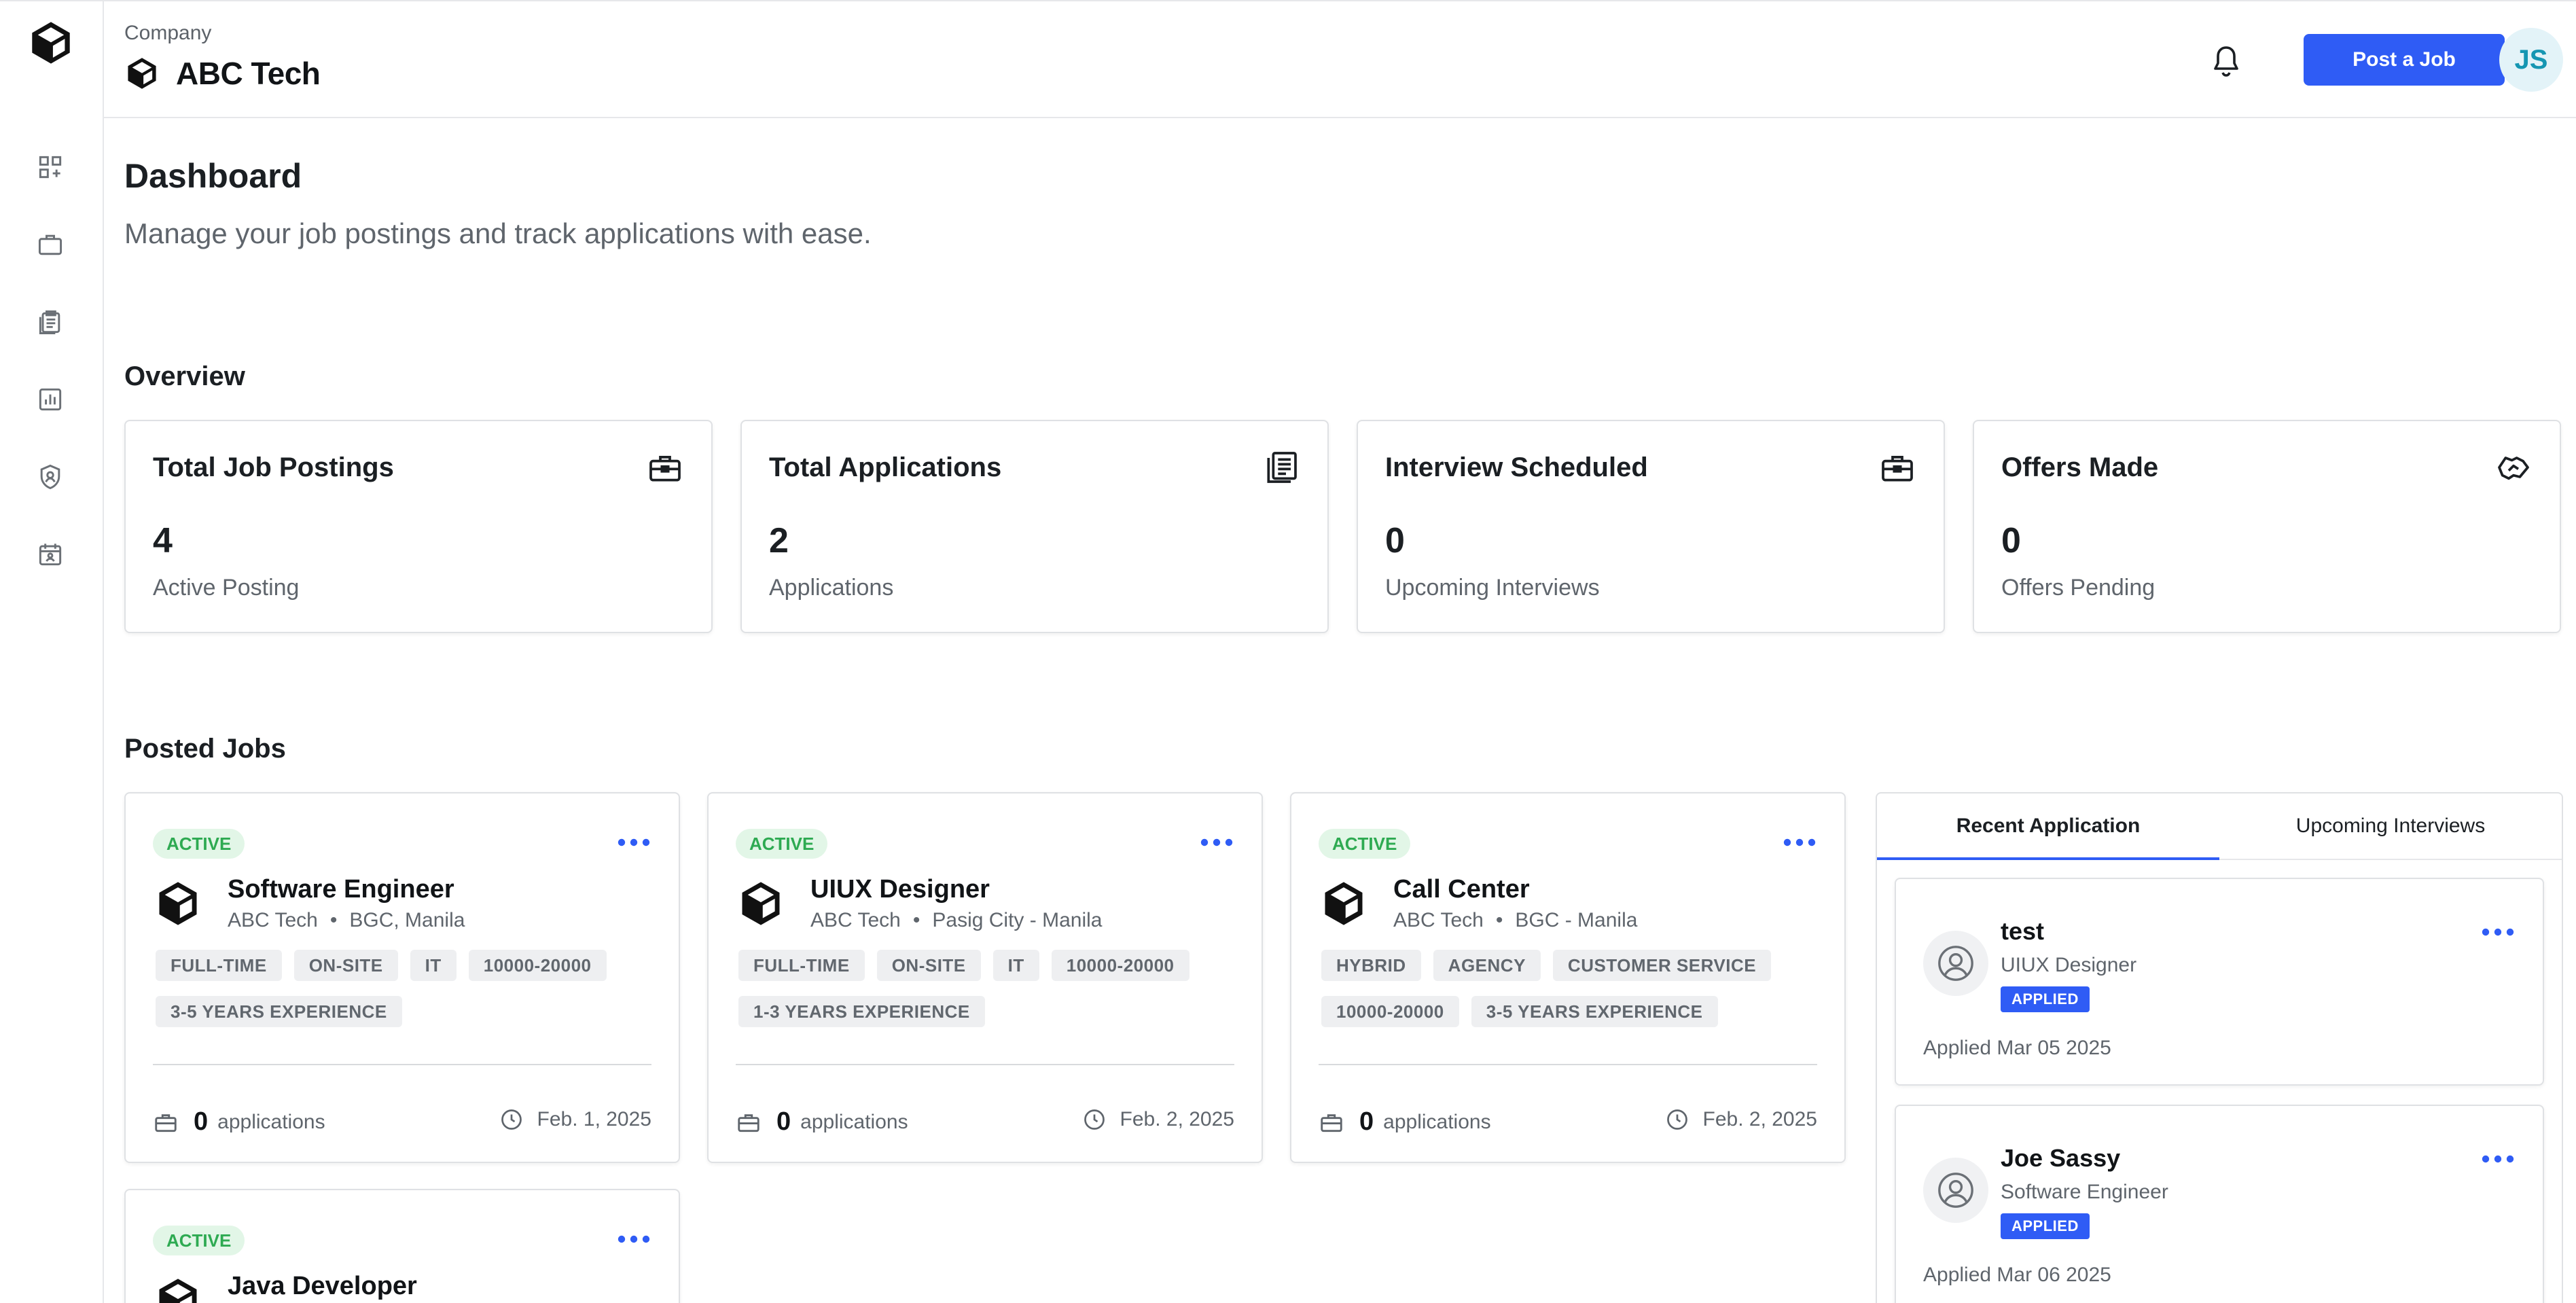 The image size is (2576, 1303). What do you see at coordinates (407, 920) in the screenshot?
I see `job-location: BGC, Manila` at bounding box center [407, 920].